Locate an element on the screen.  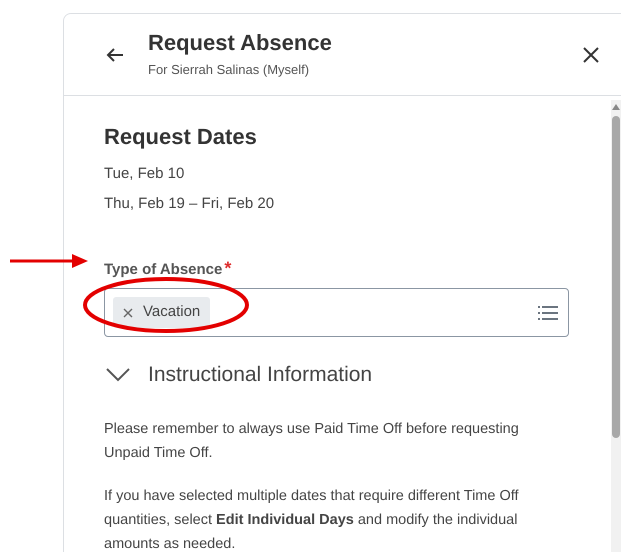
dialog-title: Request Absence is located at coordinates (240, 43).